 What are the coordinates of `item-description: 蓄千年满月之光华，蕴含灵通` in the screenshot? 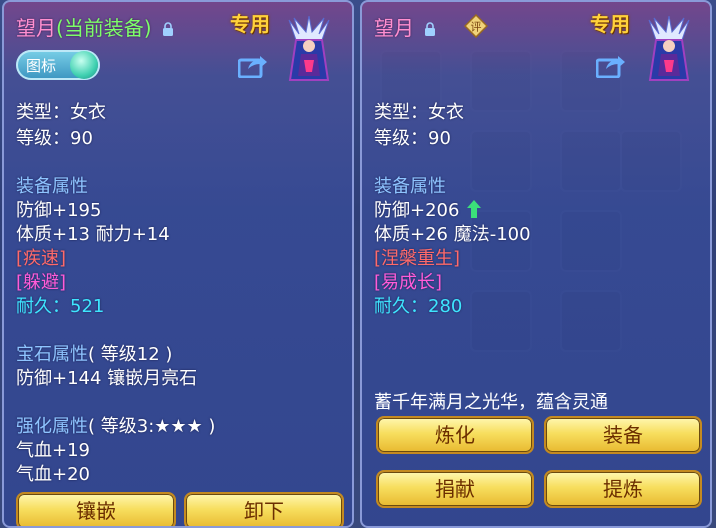 It's located at (491, 402).